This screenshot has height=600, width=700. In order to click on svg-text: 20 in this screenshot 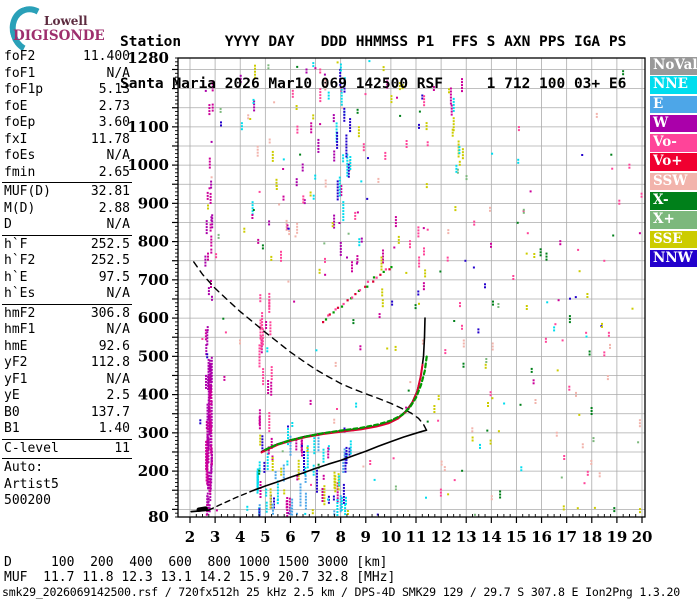, I will do `click(642, 537)`.